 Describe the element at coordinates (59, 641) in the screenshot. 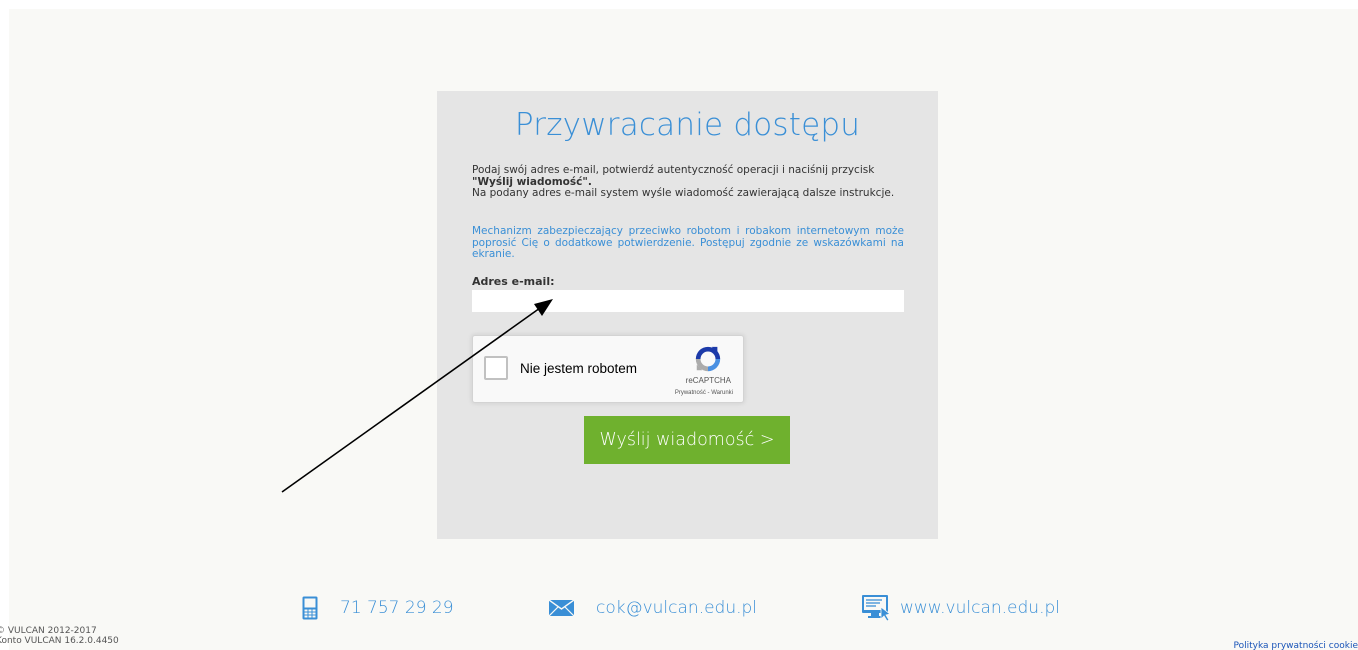

I see `version-text: Konto VULCAN 16.2.0.4450` at that location.